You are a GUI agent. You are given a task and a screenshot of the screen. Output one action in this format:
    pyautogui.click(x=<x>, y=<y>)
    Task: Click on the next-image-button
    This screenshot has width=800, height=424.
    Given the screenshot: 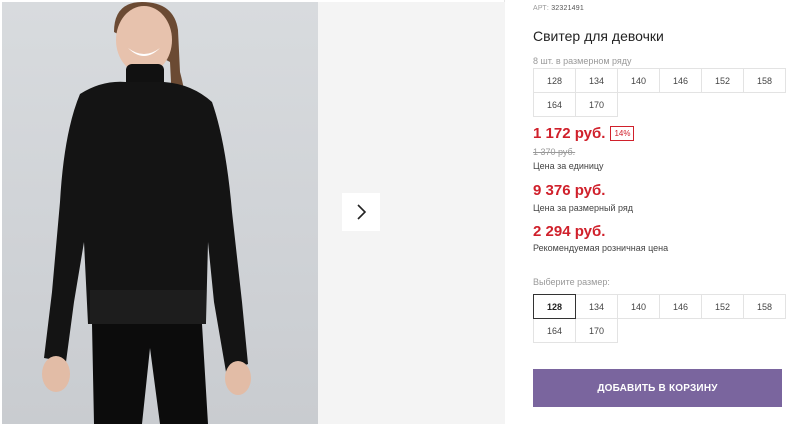 What is the action you would take?
    pyautogui.click(x=361, y=212)
    